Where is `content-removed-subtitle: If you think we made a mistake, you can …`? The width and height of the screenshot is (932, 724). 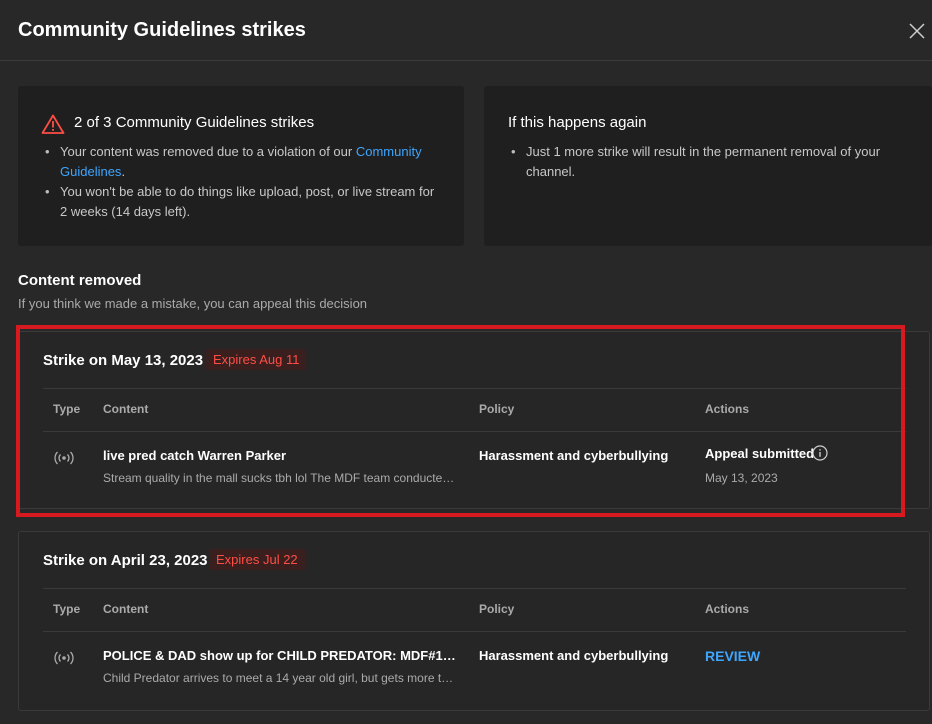 content-removed-subtitle: If you think we made a mistake, you can … is located at coordinates (193, 303).